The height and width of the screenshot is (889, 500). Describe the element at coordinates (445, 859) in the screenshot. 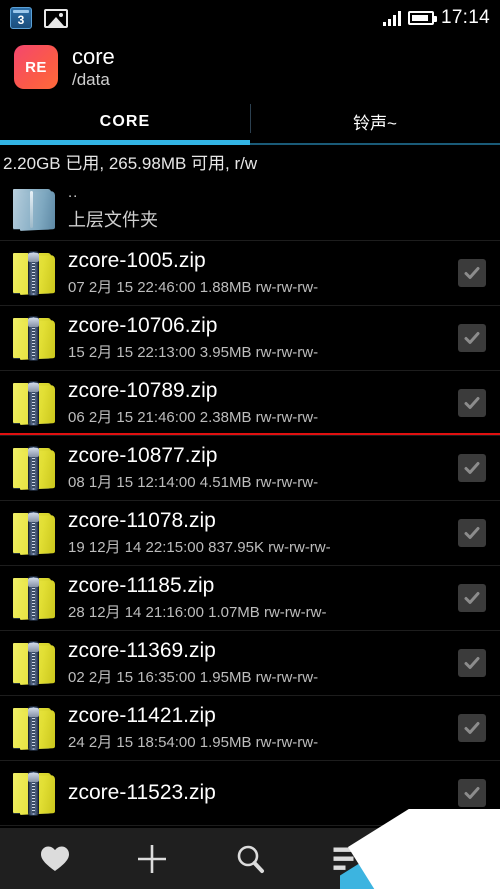

I see `more-icon` at that location.